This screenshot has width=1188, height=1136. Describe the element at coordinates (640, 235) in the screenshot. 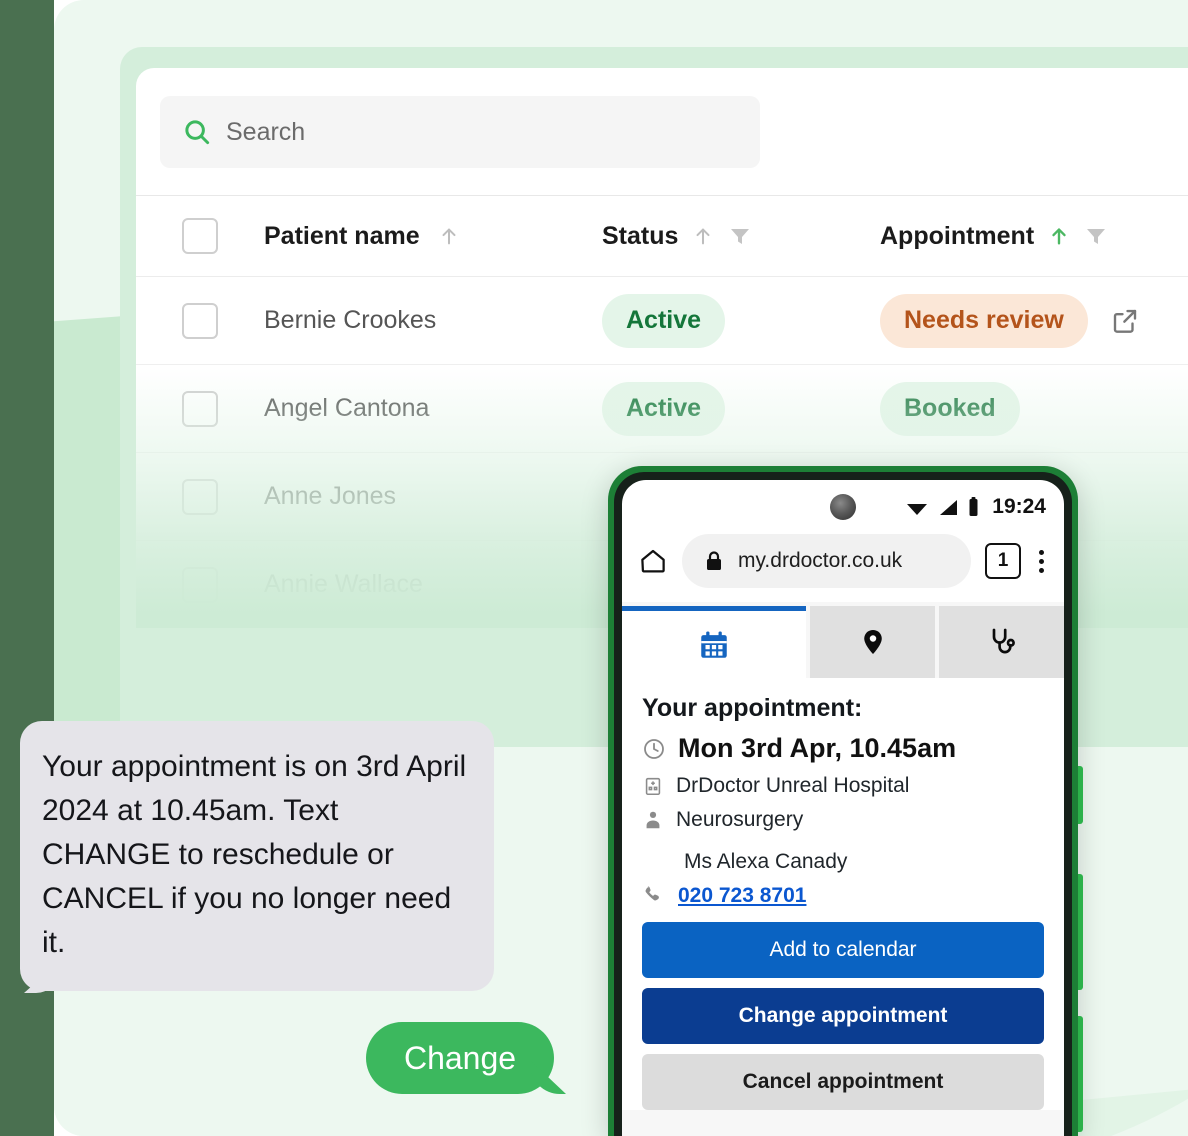

I see `column-label-status: Status` at that location.